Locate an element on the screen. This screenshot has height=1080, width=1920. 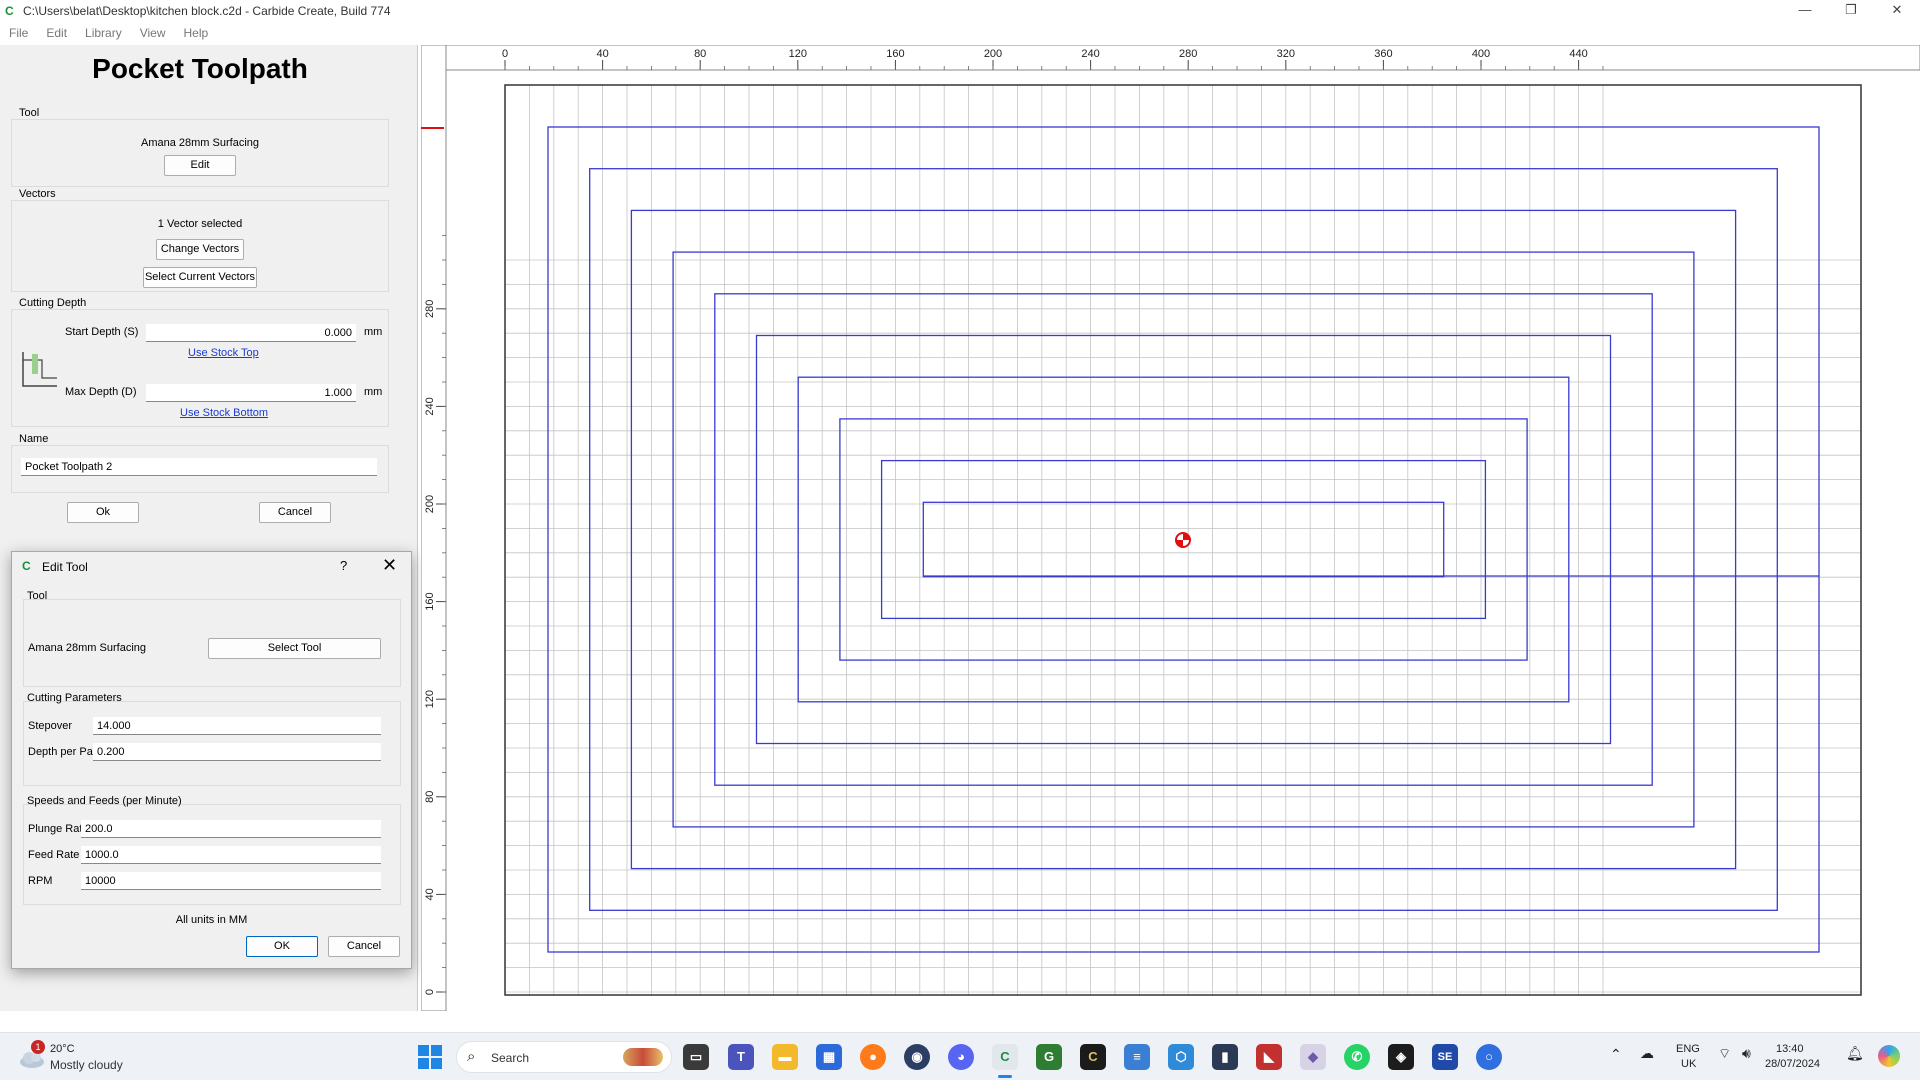
show-hidden-icons-chevron-icon: ⌃ is located at coordinates (1616, 1054).